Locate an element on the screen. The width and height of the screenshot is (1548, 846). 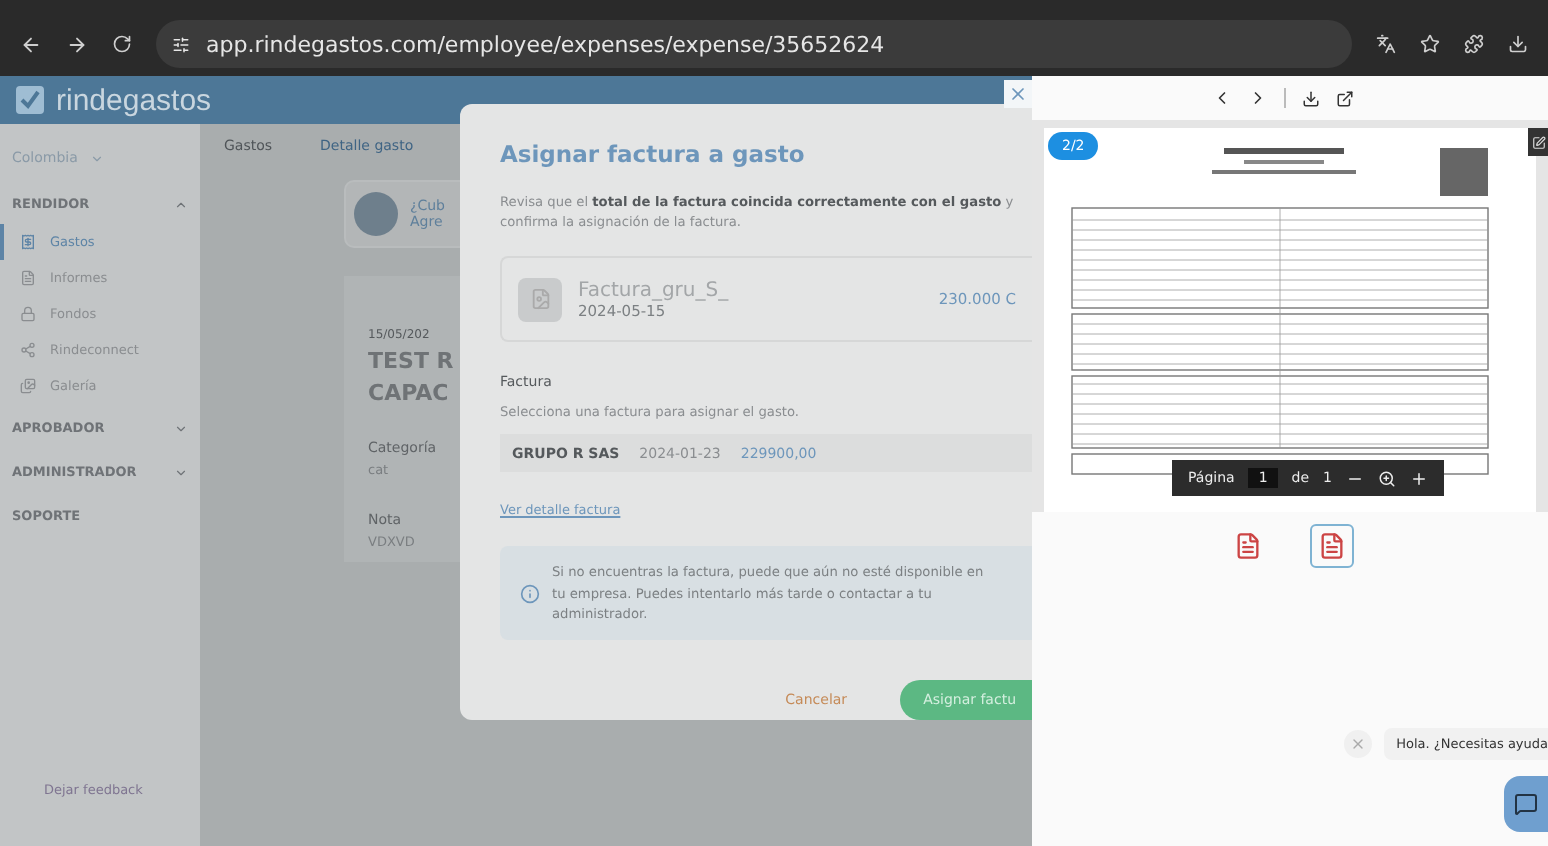
info-icon is located at coordinates (530, 593).